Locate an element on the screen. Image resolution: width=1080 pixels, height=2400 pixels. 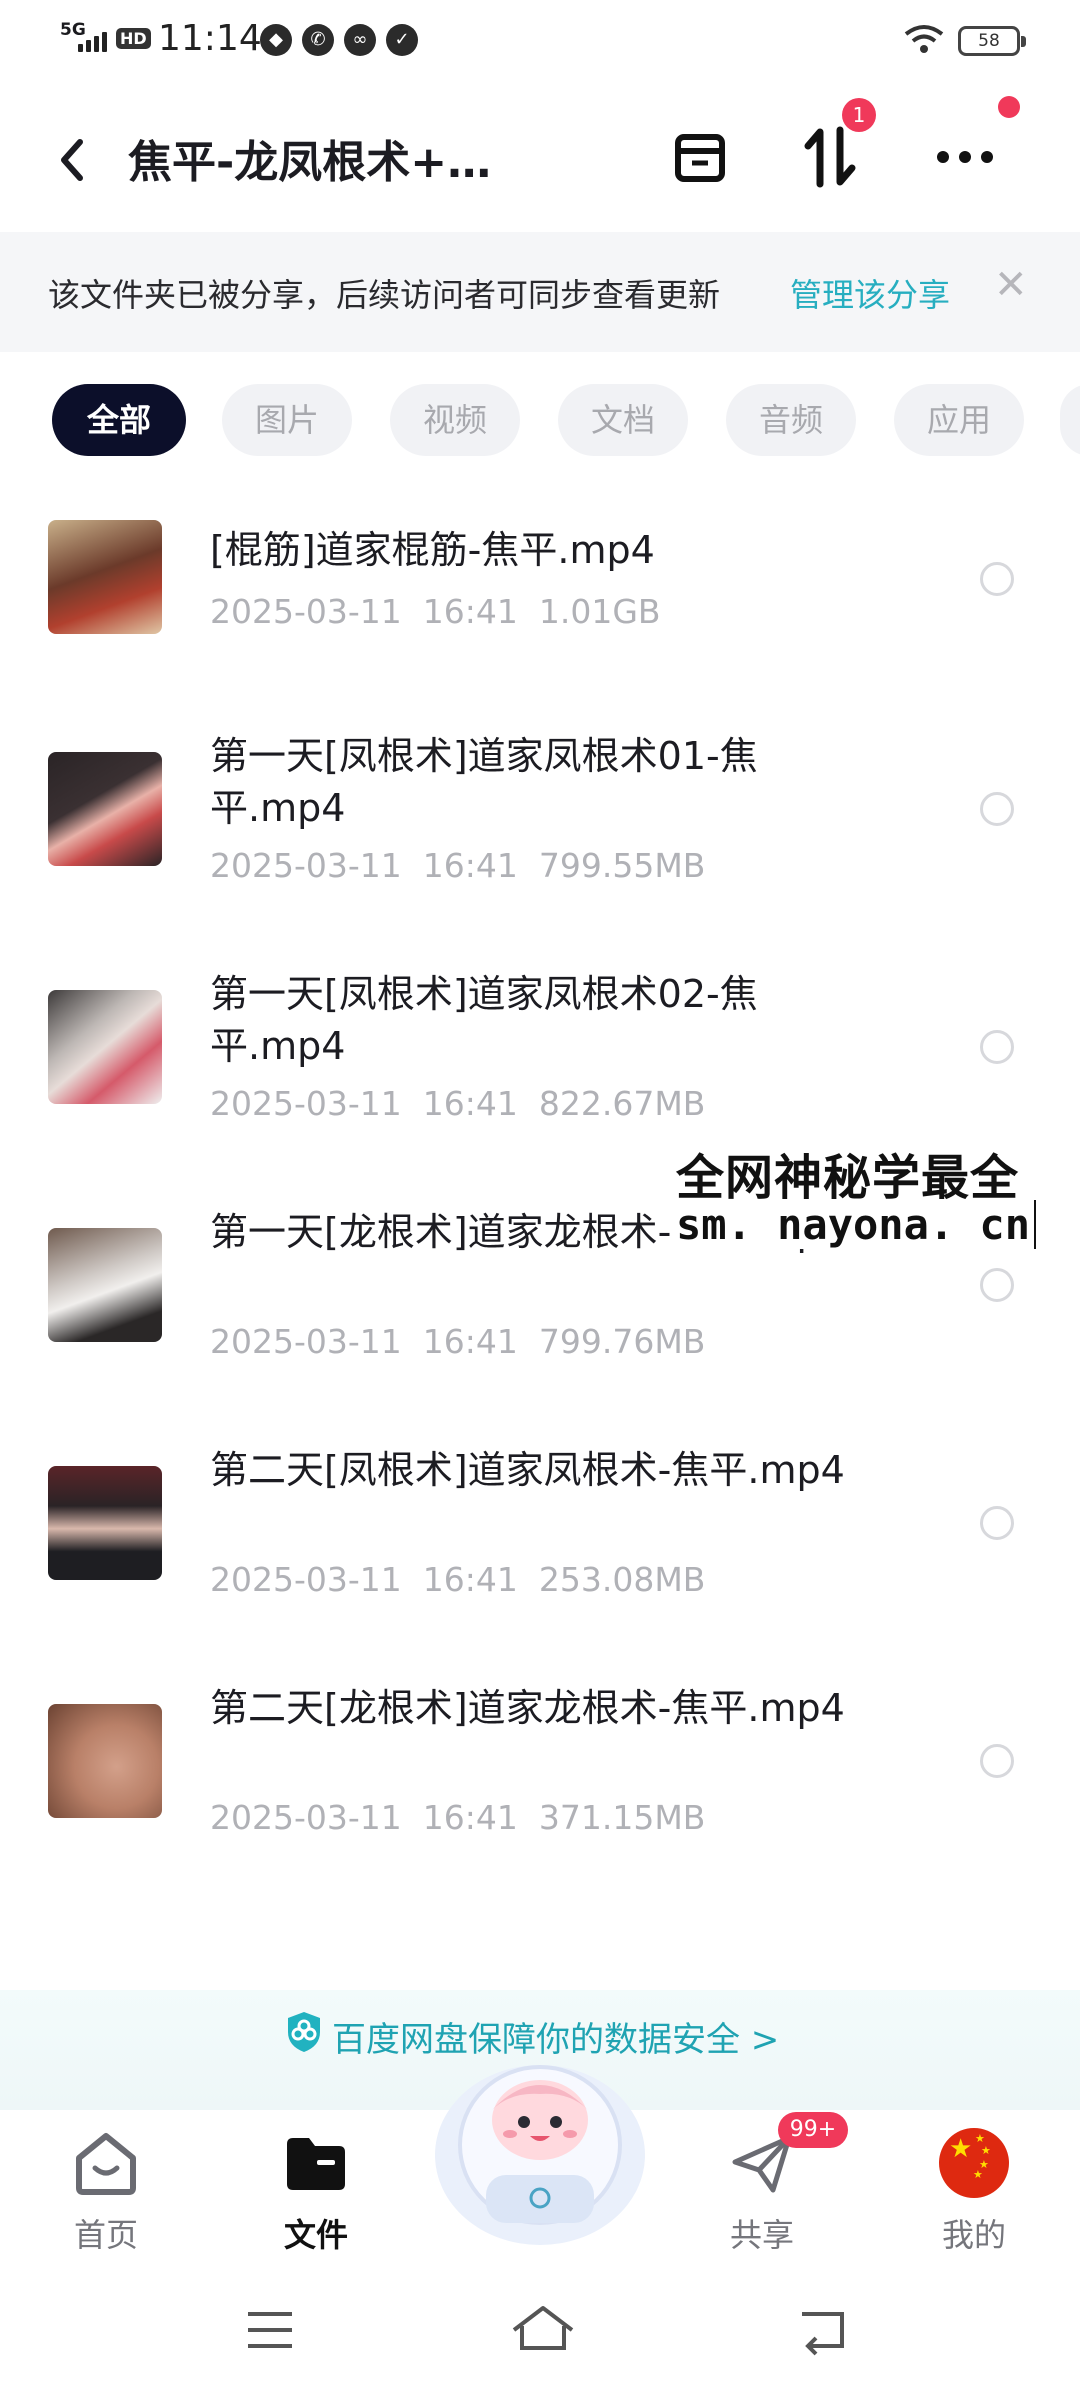
assistant-mascot-icon is located at coordinates (540, 2145).